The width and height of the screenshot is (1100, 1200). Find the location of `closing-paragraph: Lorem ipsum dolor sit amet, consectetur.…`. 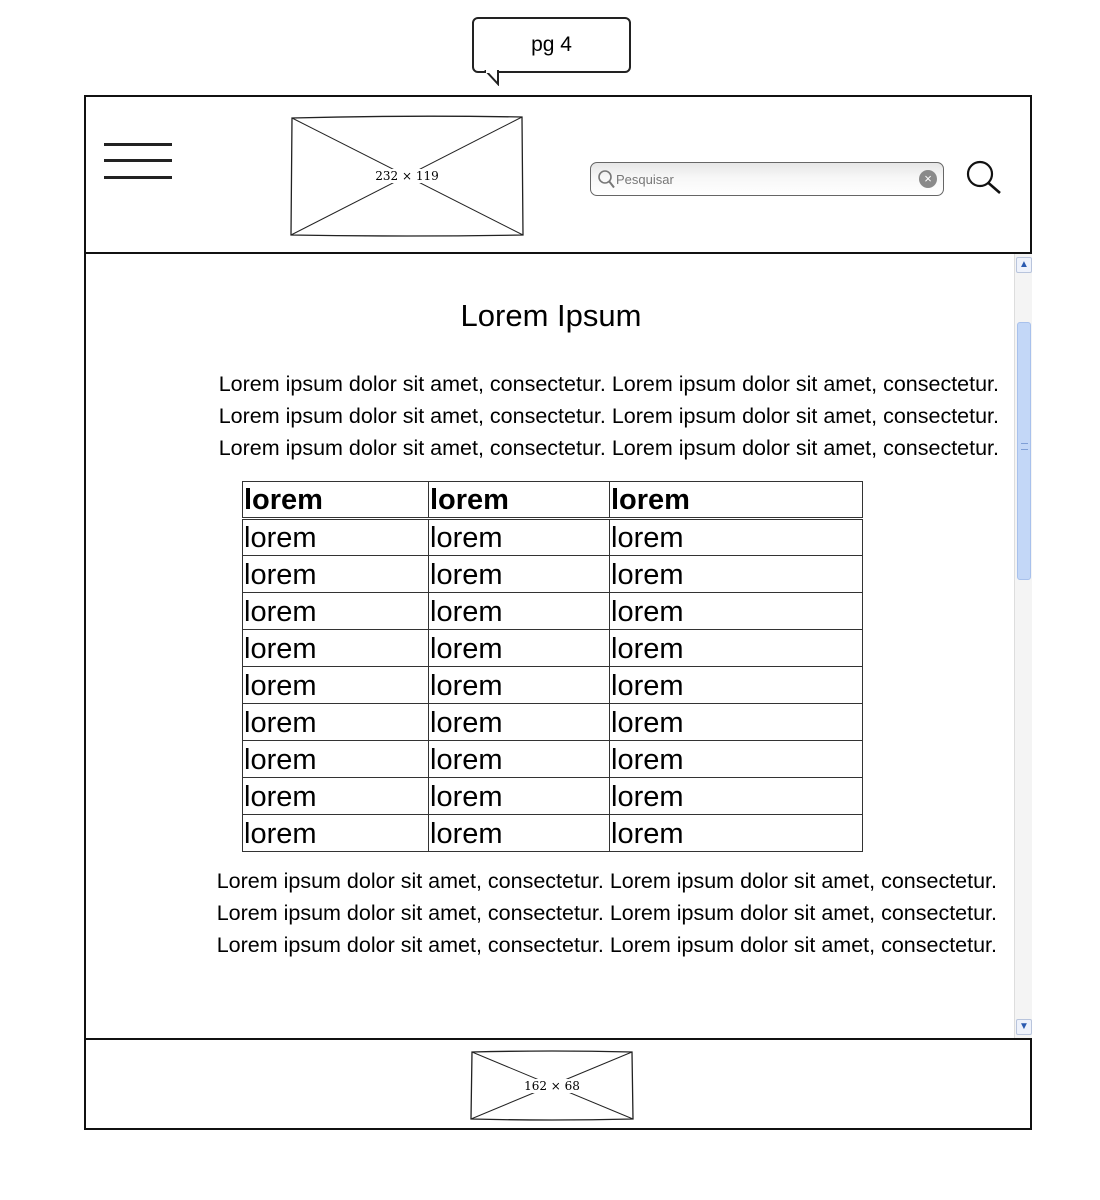

closing-paragraph: Lorem ipsum dolor sit amet, consectetur.… is located at coordinates (550, 913).